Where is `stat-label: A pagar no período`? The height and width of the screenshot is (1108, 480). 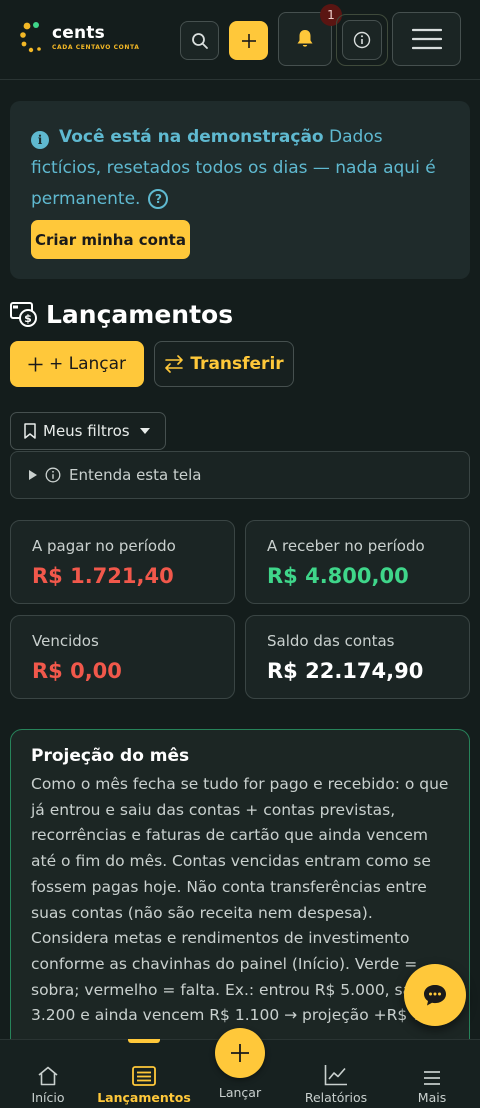
stat-label: A pagar no período is located at coordinates (104, 546).